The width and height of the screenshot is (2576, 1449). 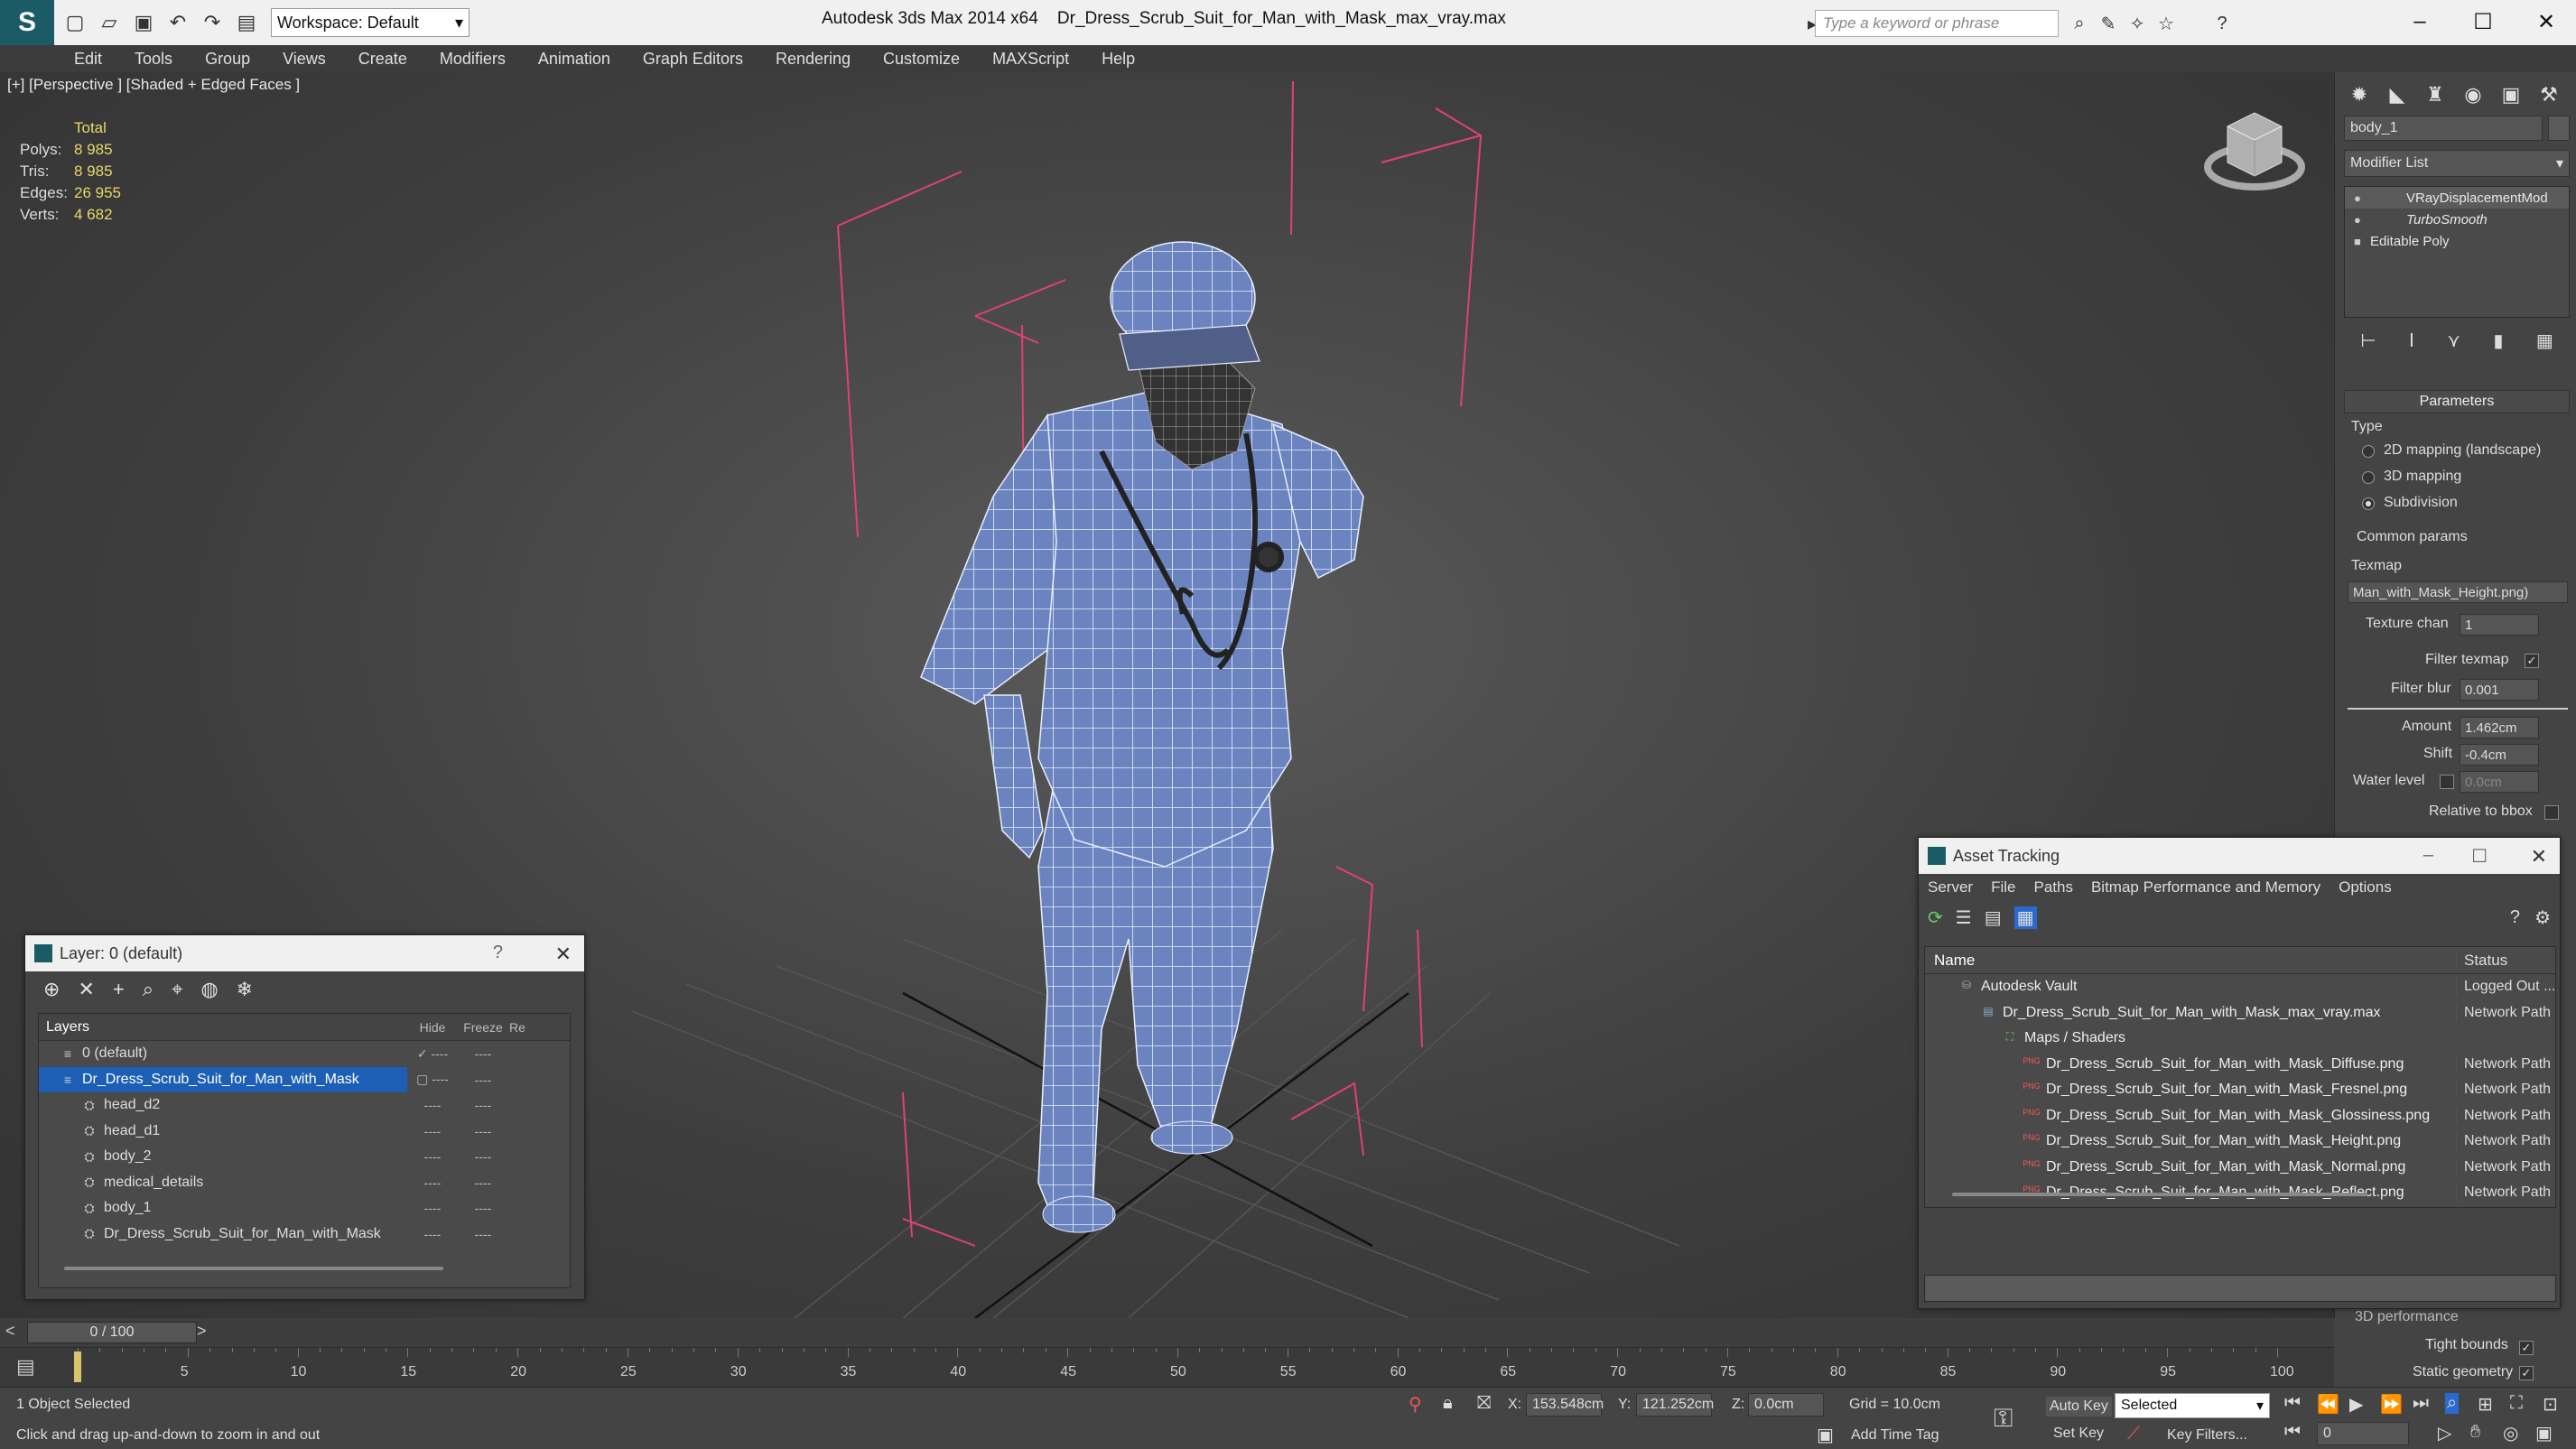 What do you see at coordinates (2483, 21) in the screenshot?
I see `maximize-icon: ☐` at bounding box center [2483, 21].